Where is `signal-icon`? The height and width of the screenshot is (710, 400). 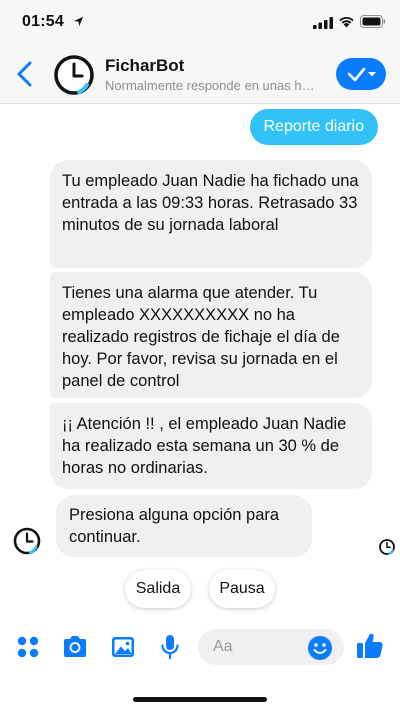 signal-icon is located at coordinates (323, 23).